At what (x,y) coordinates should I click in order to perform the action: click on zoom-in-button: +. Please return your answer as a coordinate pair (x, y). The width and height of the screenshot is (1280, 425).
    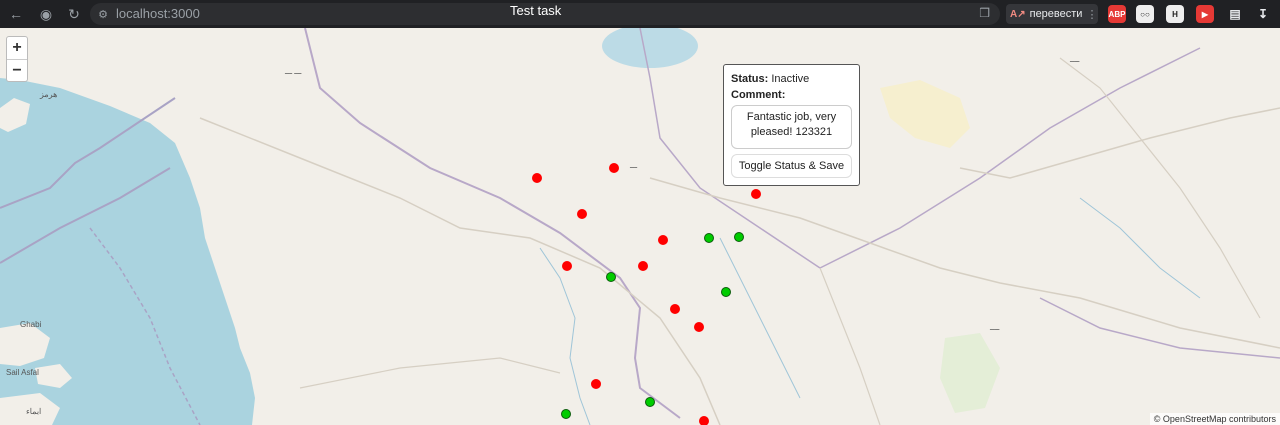
    Looking at the image, I should click on (17, 48).